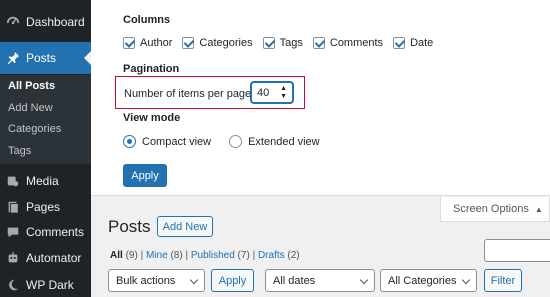 The height and width of the screenshot is (297, 550). Describe the element at coordinates (50, 285) in the screenshot. I see `menu-label: WP Dark` at that location.